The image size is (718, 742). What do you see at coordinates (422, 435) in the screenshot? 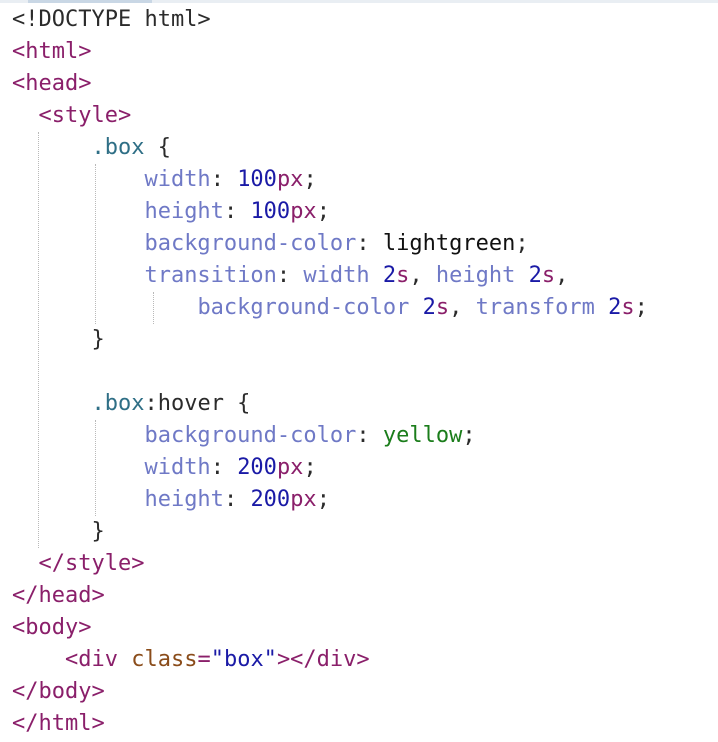
I see `code-token: yellow` at bounding box center [422, 435].